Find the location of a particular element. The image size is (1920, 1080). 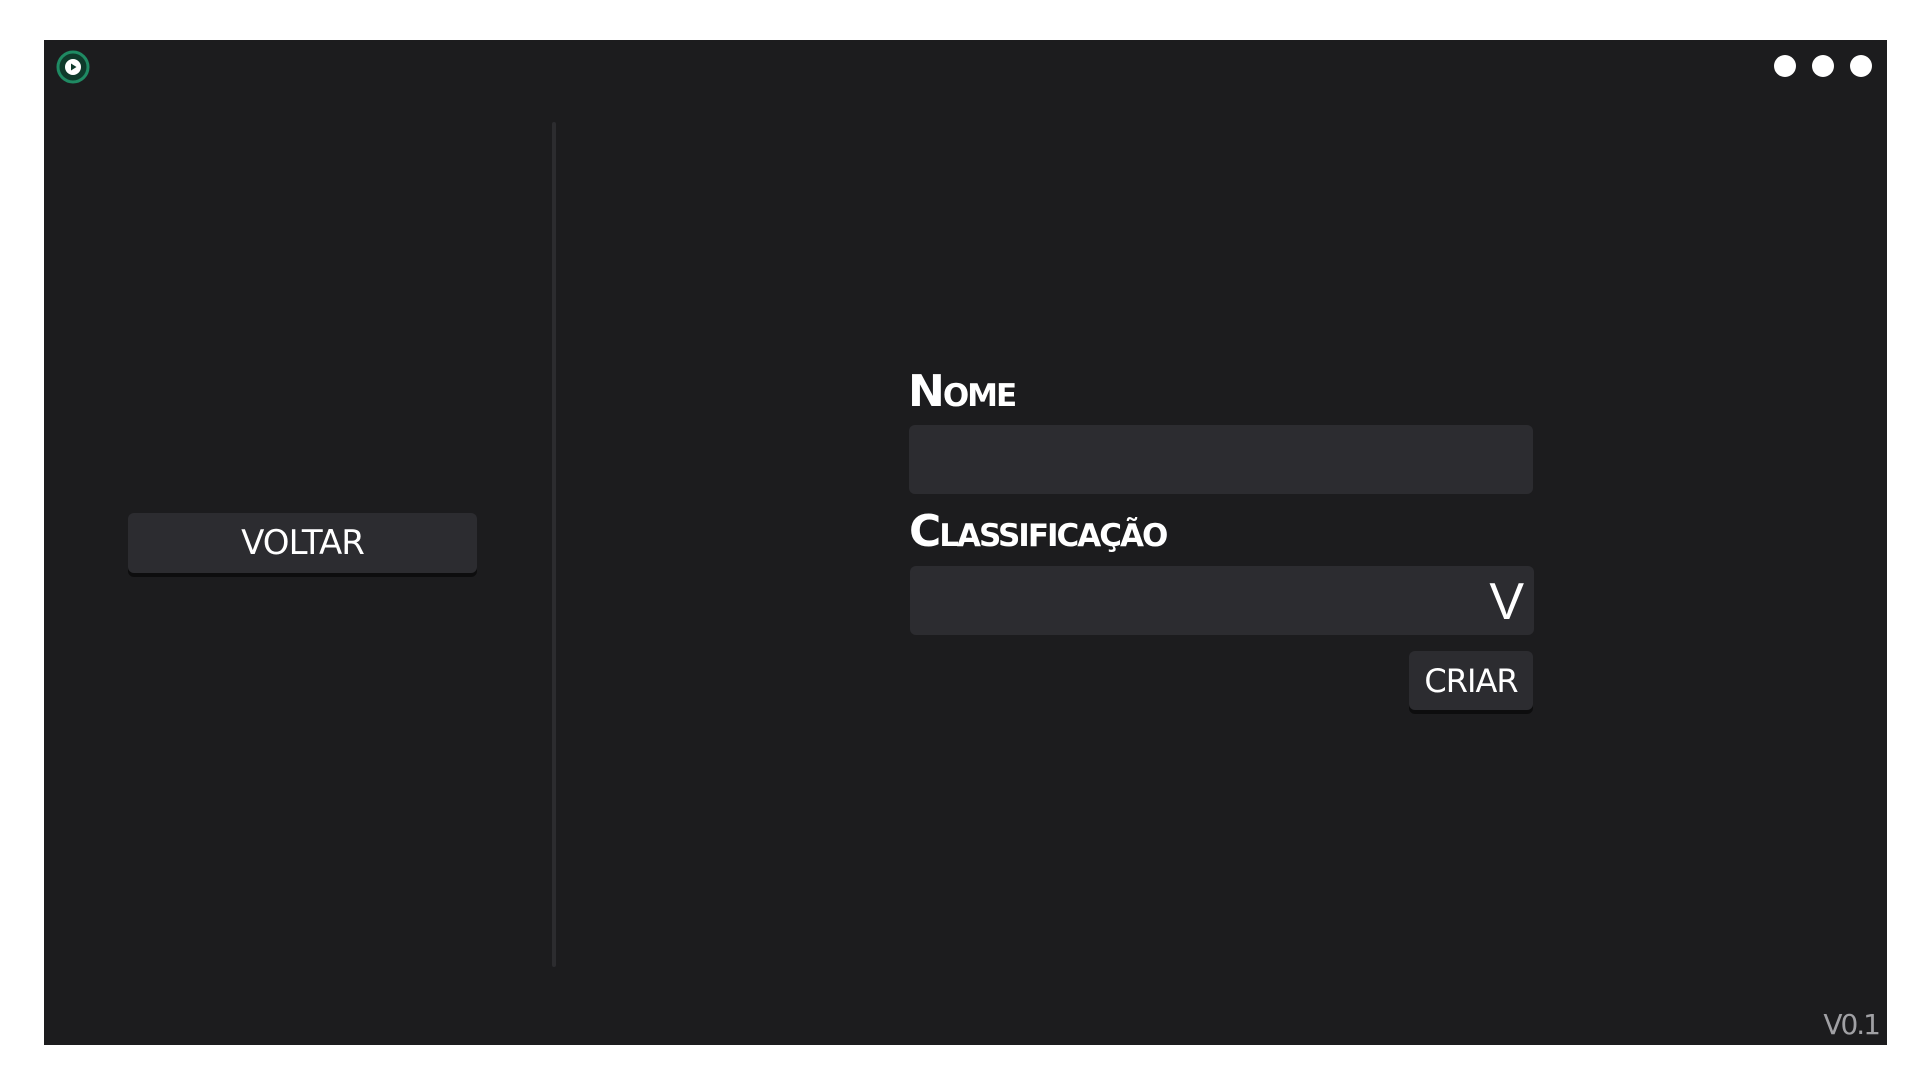

back-button: VOLTAR is located at coordinates (302, 543).